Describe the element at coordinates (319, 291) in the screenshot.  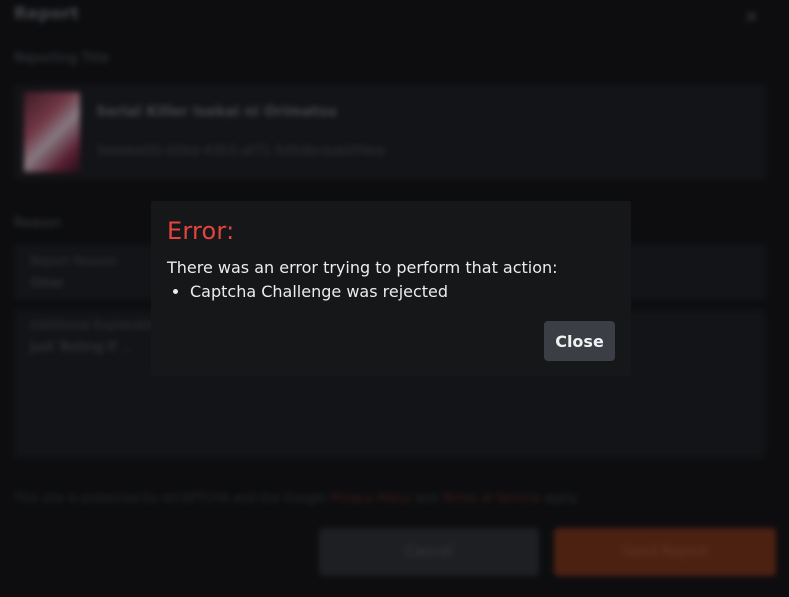
I see `error-list-item: Captcha Challenge was rejected` at that location.